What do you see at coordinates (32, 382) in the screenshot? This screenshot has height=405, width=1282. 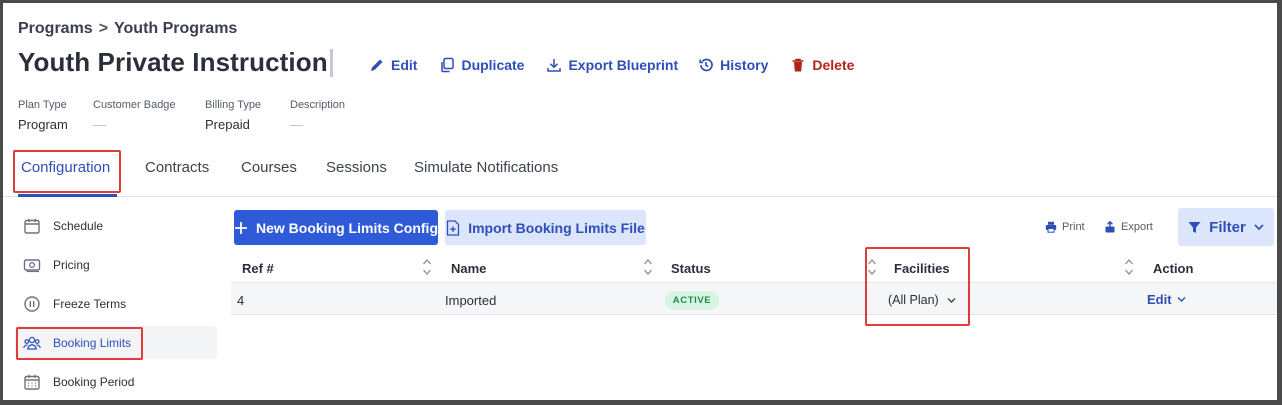 I see `calendar-grid-icon` at bounding box center [32, 382].